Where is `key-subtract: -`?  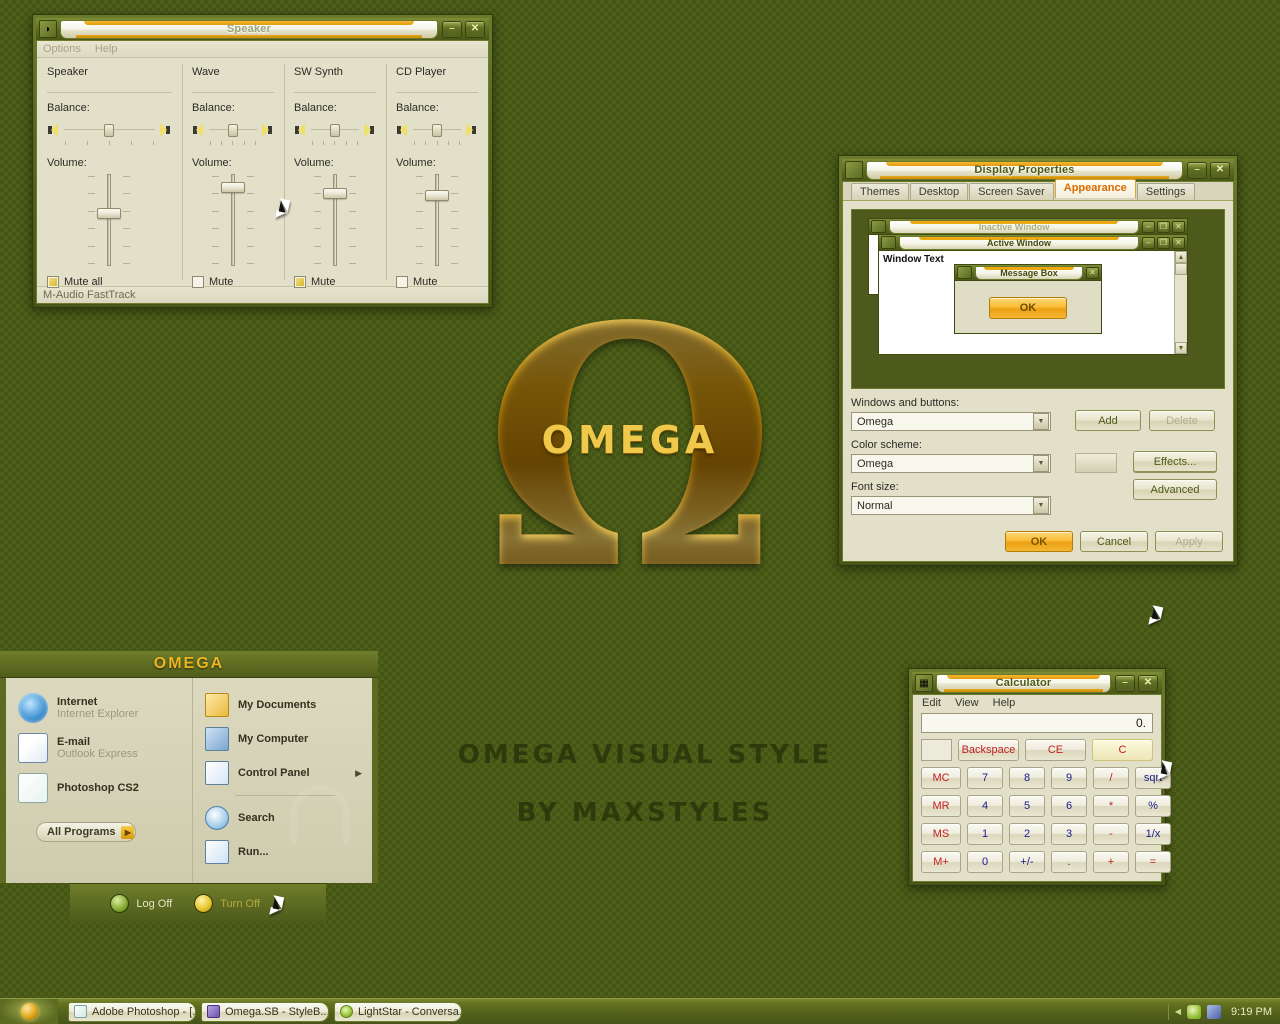
key-subtract: - is located at coordinates (1111, 834).